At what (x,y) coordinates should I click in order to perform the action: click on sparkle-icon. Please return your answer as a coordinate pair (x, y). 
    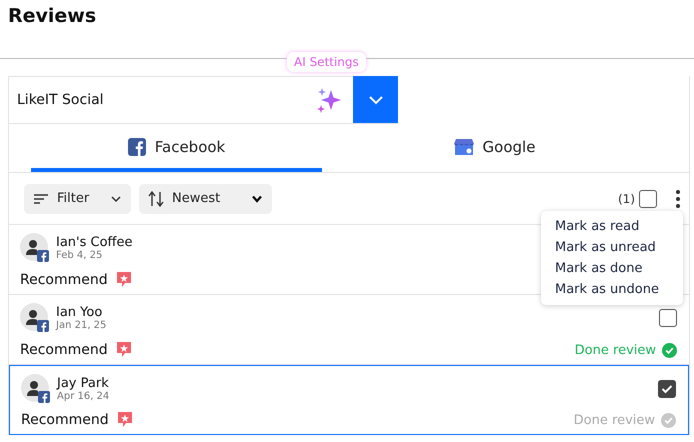
    Looking at the image, I should click on (330, 100).